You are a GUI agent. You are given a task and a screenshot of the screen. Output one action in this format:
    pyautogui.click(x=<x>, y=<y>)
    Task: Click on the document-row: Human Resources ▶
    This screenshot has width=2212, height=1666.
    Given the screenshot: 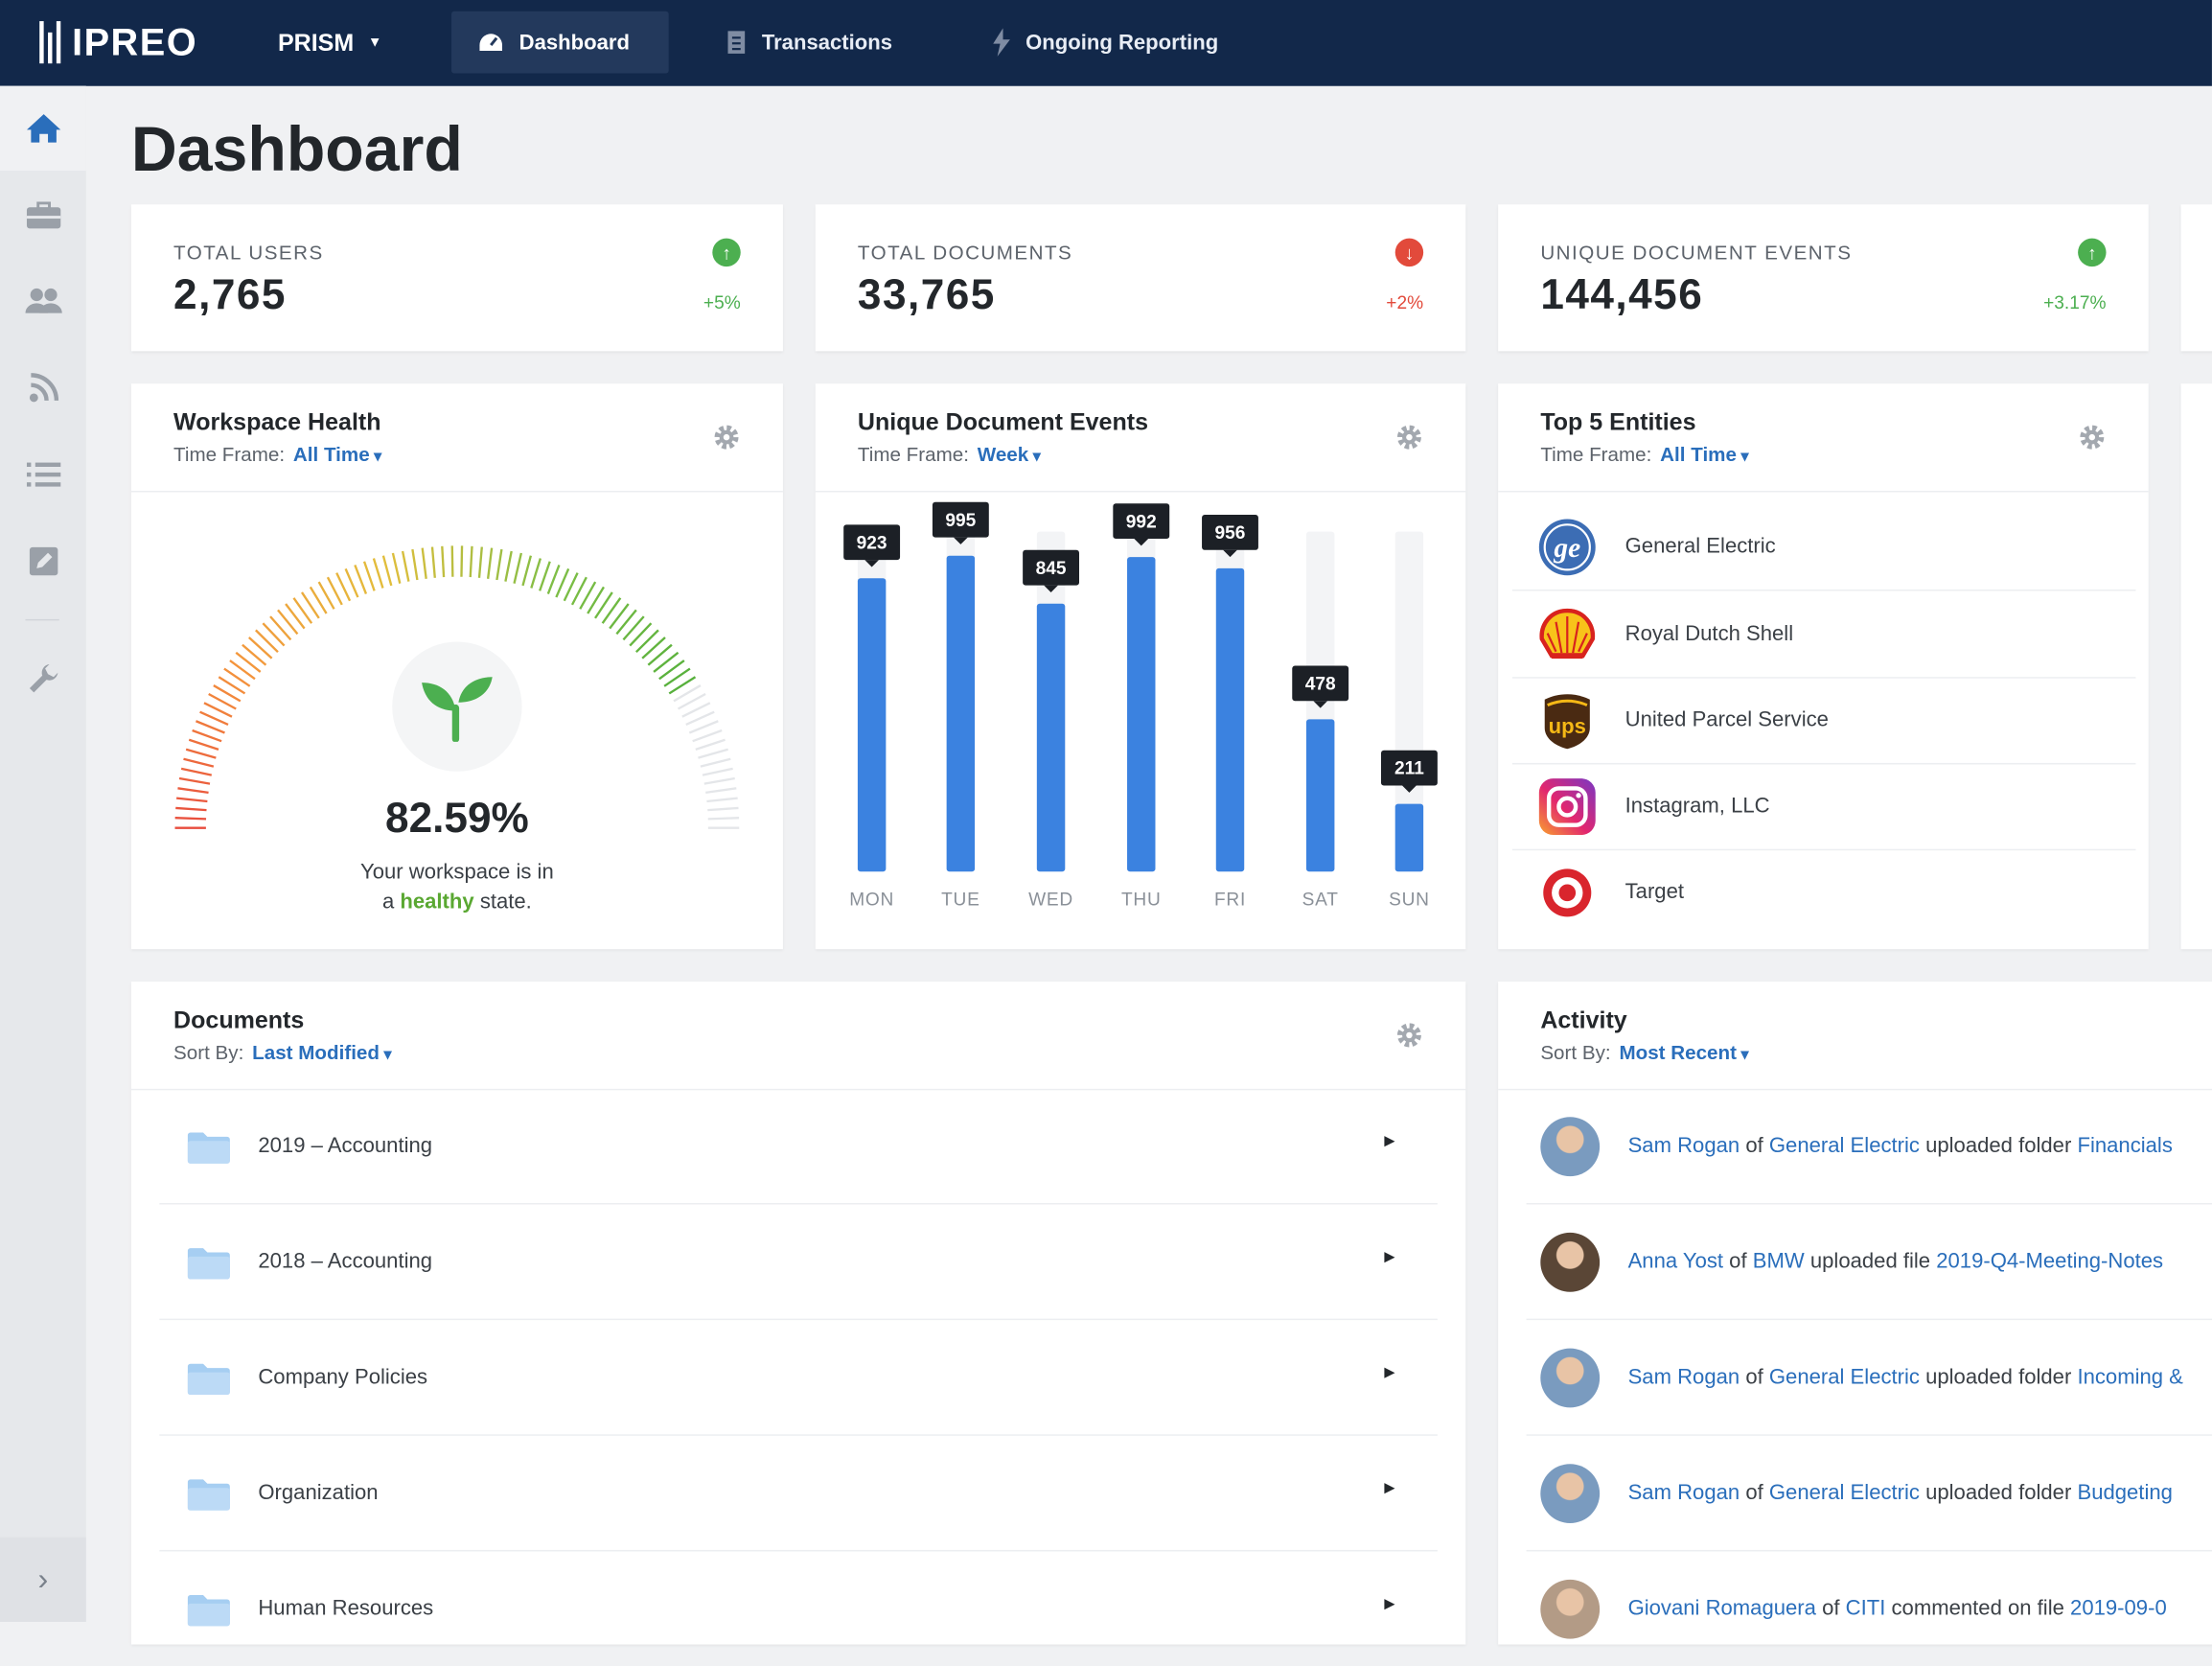 What is the action you would take?
    pyautogui.click(x=799, y=1608)
    